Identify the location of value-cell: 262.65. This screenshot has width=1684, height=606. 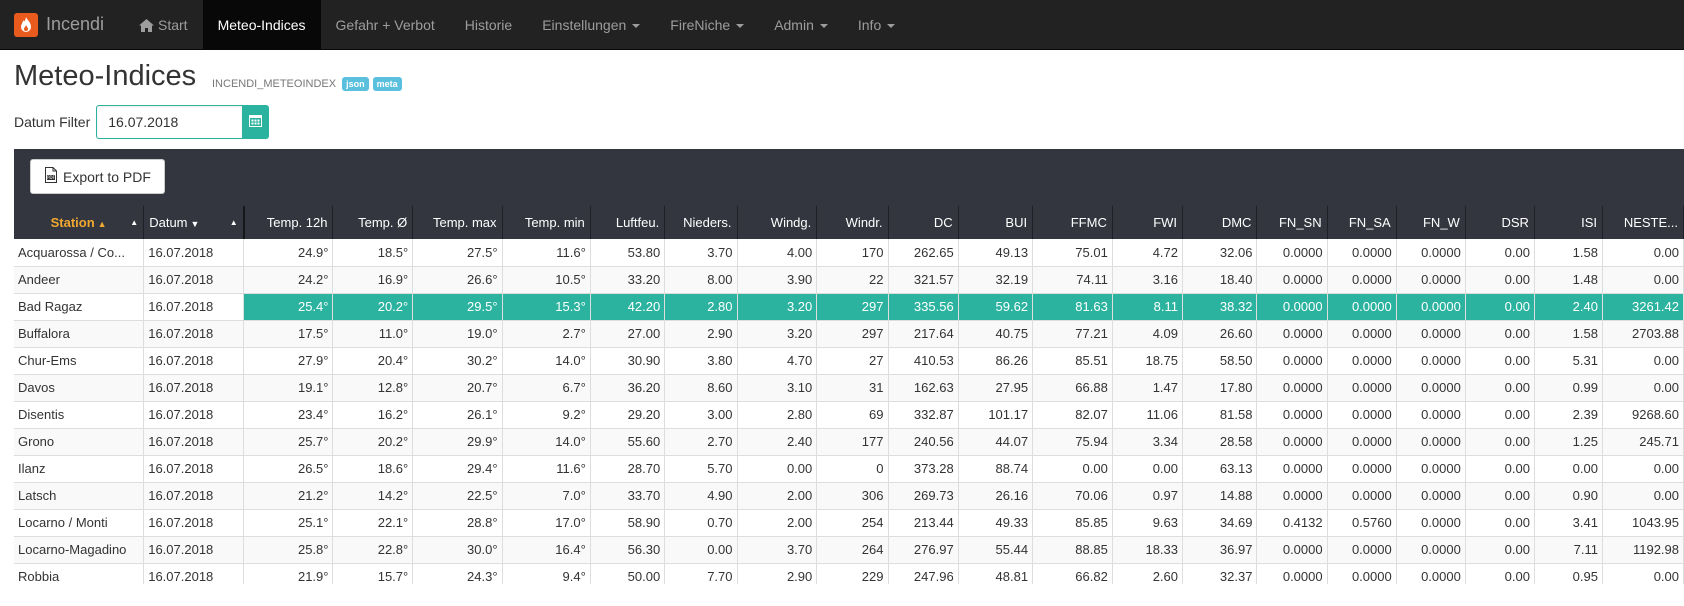
(923, 253).